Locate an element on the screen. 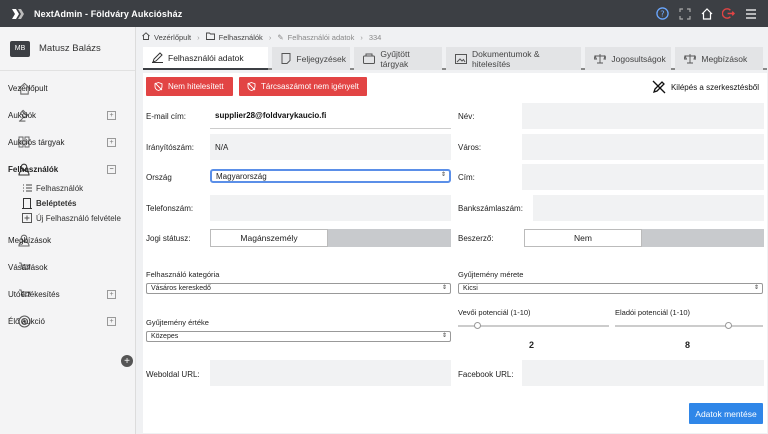 Image resolution: width=768 pixels, height=434 pixels. sidebar-item-purchases: Vásárlások is located at coordinates (68, 267).